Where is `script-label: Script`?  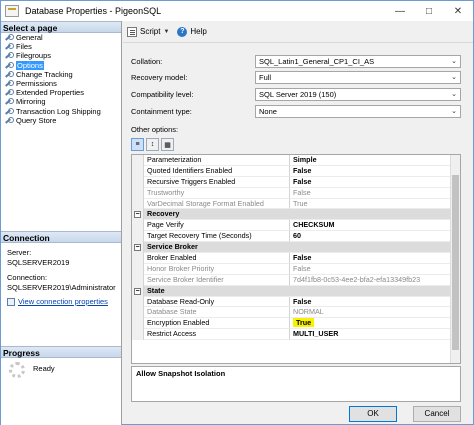
script-label: Script is located at coordinates (150, 31).